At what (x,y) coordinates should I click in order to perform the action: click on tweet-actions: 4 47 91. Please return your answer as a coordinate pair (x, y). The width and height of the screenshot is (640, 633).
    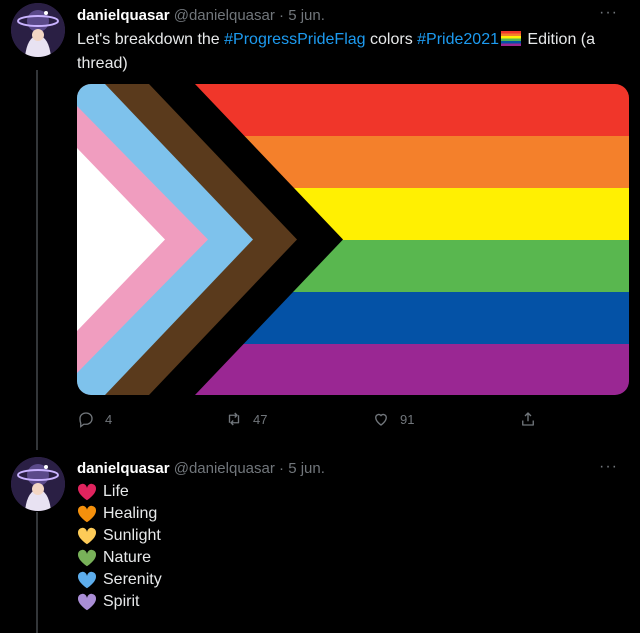
    Looking at the image, I should click on (342, 421).